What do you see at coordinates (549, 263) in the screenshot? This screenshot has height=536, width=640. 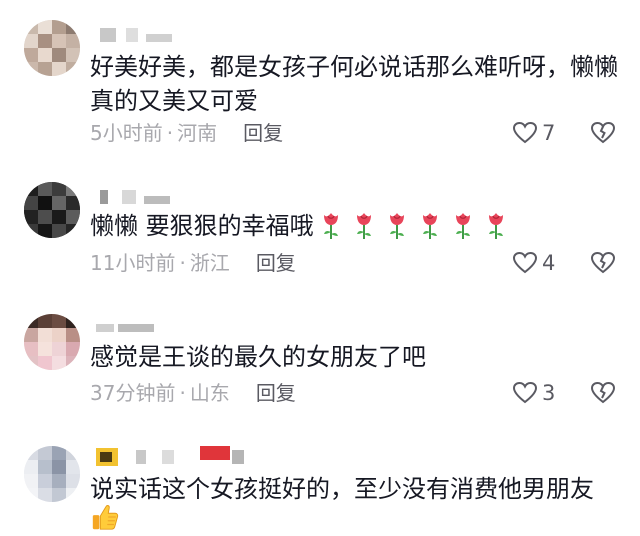 I see `like-count: 4` at bounding box center [549, 263].